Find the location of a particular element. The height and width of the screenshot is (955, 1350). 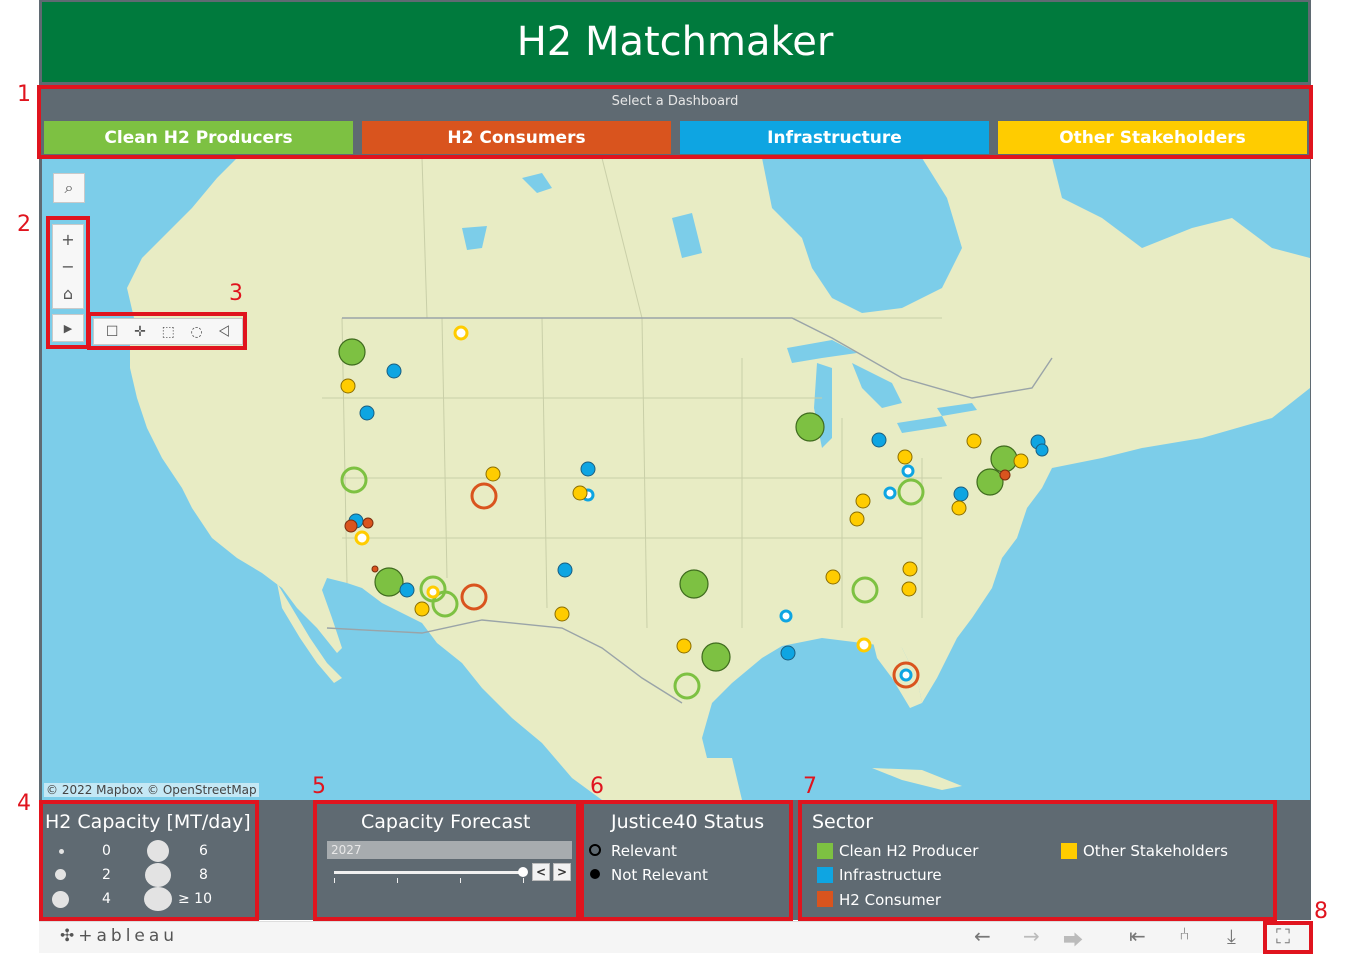

tableau-logo: ✣+ableau is located at coordinates (119, 936).